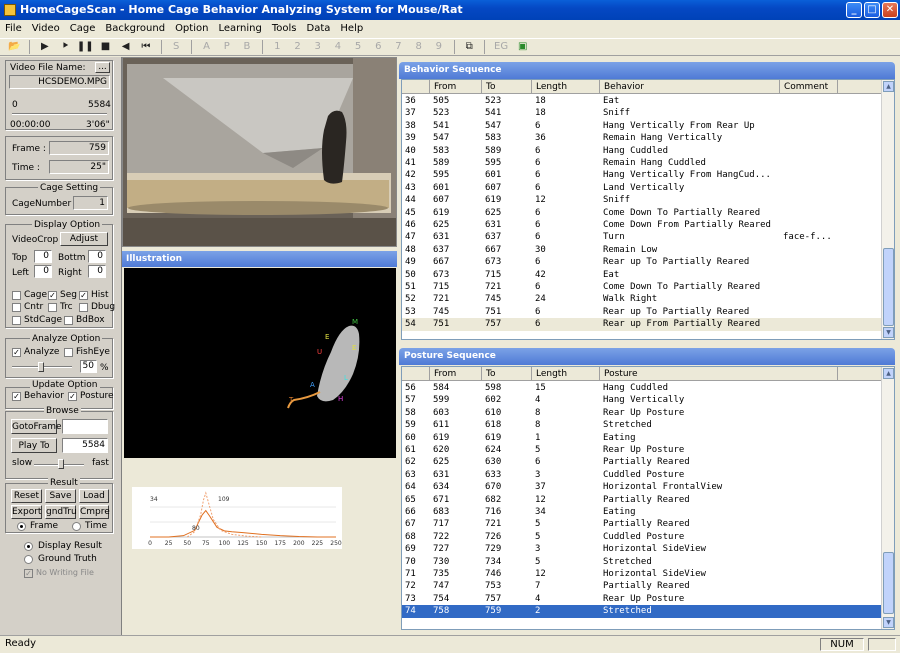  I want to click on mode-5-button: 5, so click(358, 47).